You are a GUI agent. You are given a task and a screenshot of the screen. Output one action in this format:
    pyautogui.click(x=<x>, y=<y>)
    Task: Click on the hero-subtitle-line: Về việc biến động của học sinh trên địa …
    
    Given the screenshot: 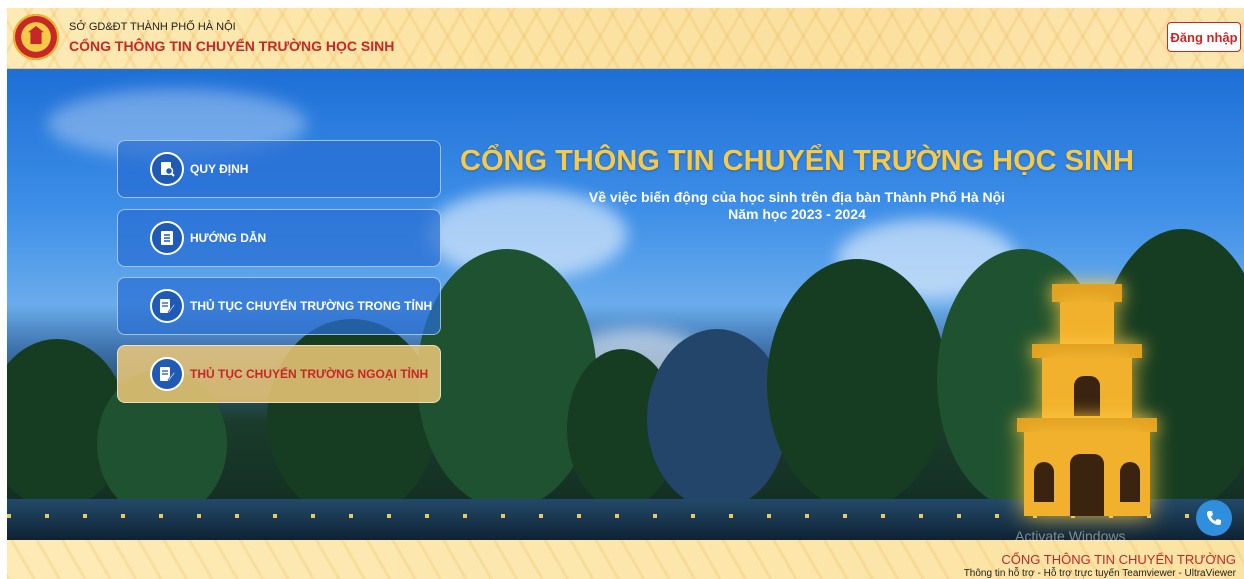 What is the action you would take?
    pyautogui.click(x=797, y=197)
    